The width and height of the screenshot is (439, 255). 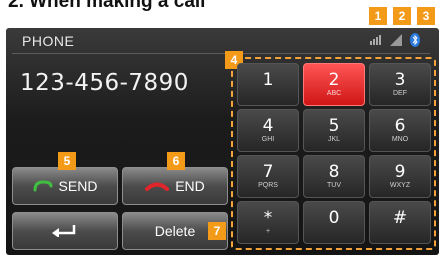 What do you see at coordinates (400, 139) in the screenshot?
I see `key-letters: MNO` at bounding box center [400, 139].